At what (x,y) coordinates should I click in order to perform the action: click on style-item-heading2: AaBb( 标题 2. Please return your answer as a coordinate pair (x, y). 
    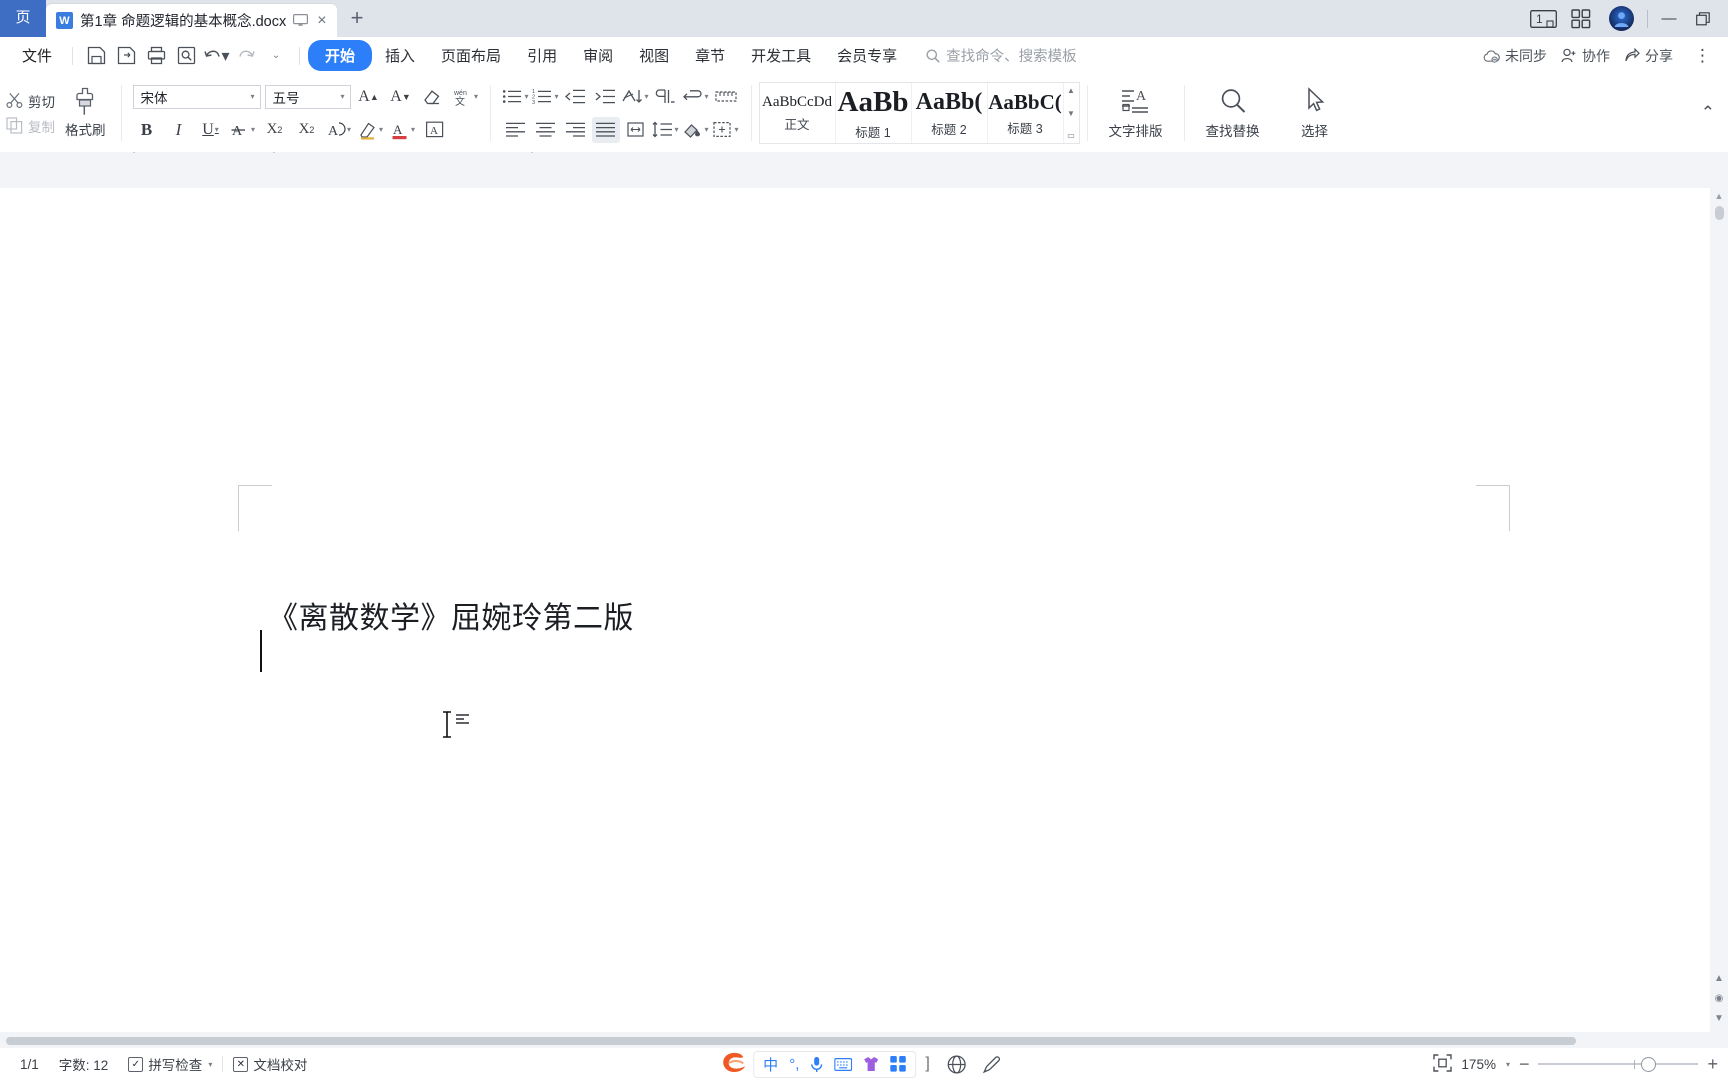
    Looking at the image, I should click on (950, 113).